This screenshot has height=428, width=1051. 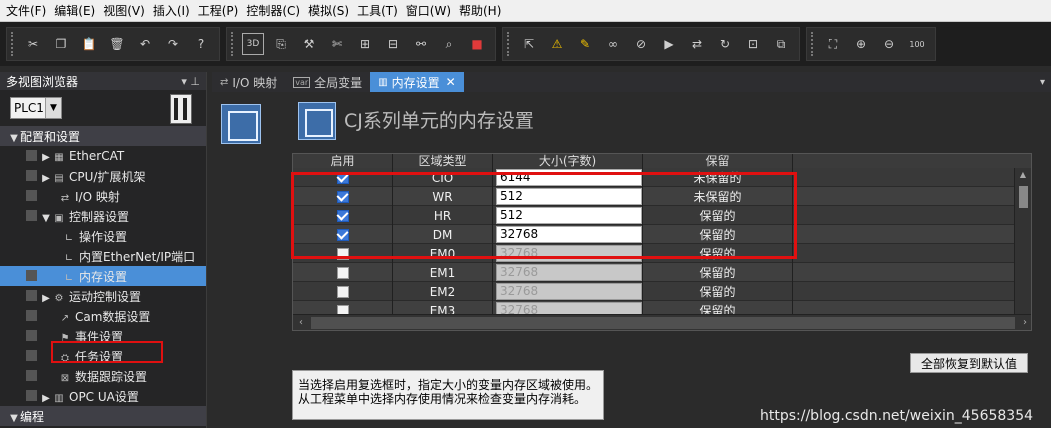 What do you see at coordinates (669, 44) in the screenshot?
I see `run-icon: ▶` at bounding box center [669, 44].